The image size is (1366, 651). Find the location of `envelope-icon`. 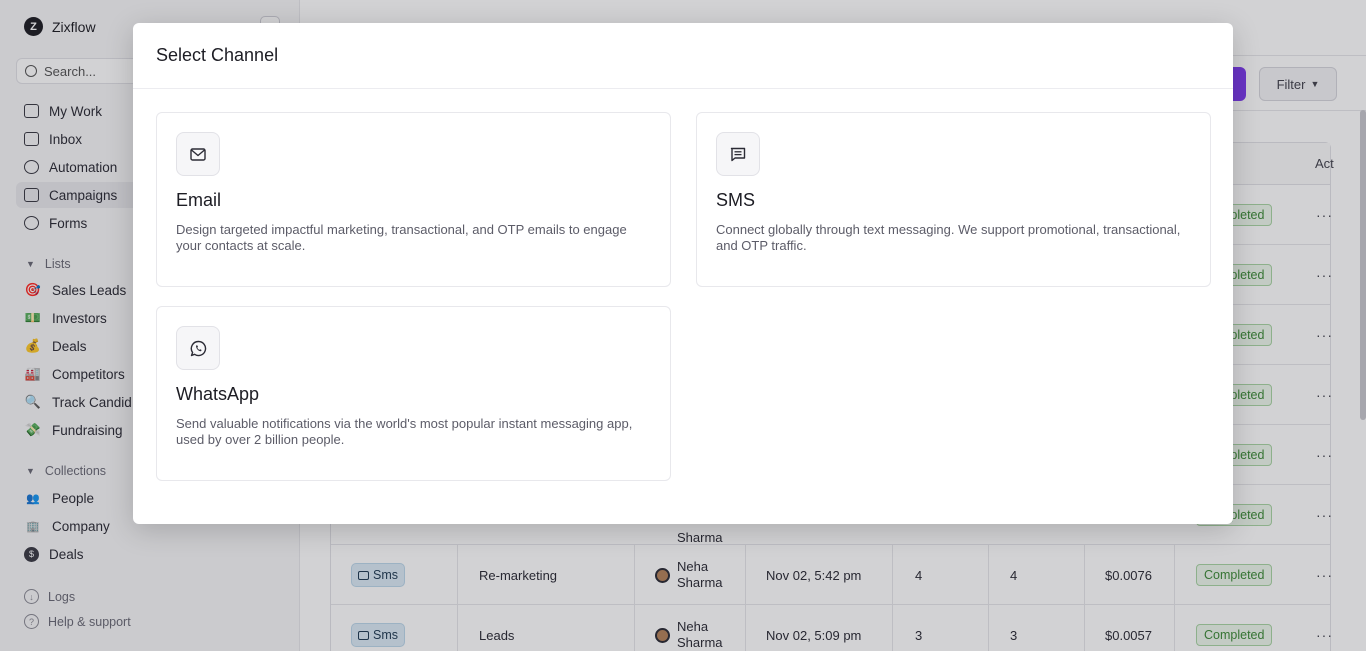

envelope-icon is located at coordinates (198, 154).